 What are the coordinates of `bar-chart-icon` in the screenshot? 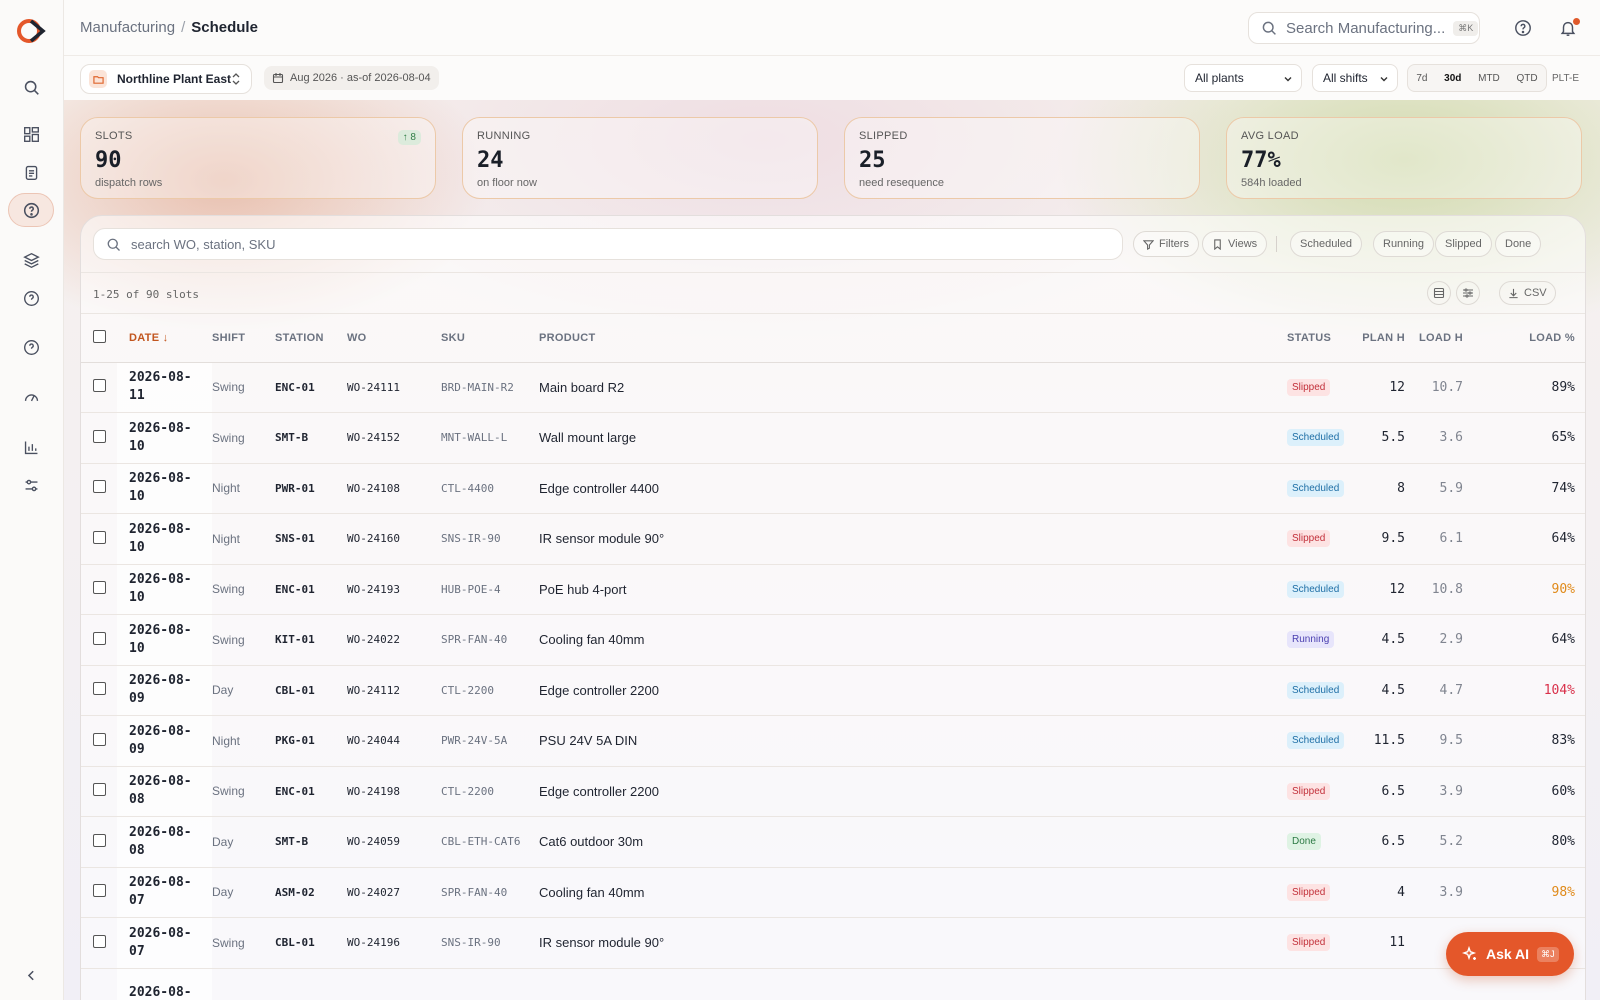 It's located at (31, 447).